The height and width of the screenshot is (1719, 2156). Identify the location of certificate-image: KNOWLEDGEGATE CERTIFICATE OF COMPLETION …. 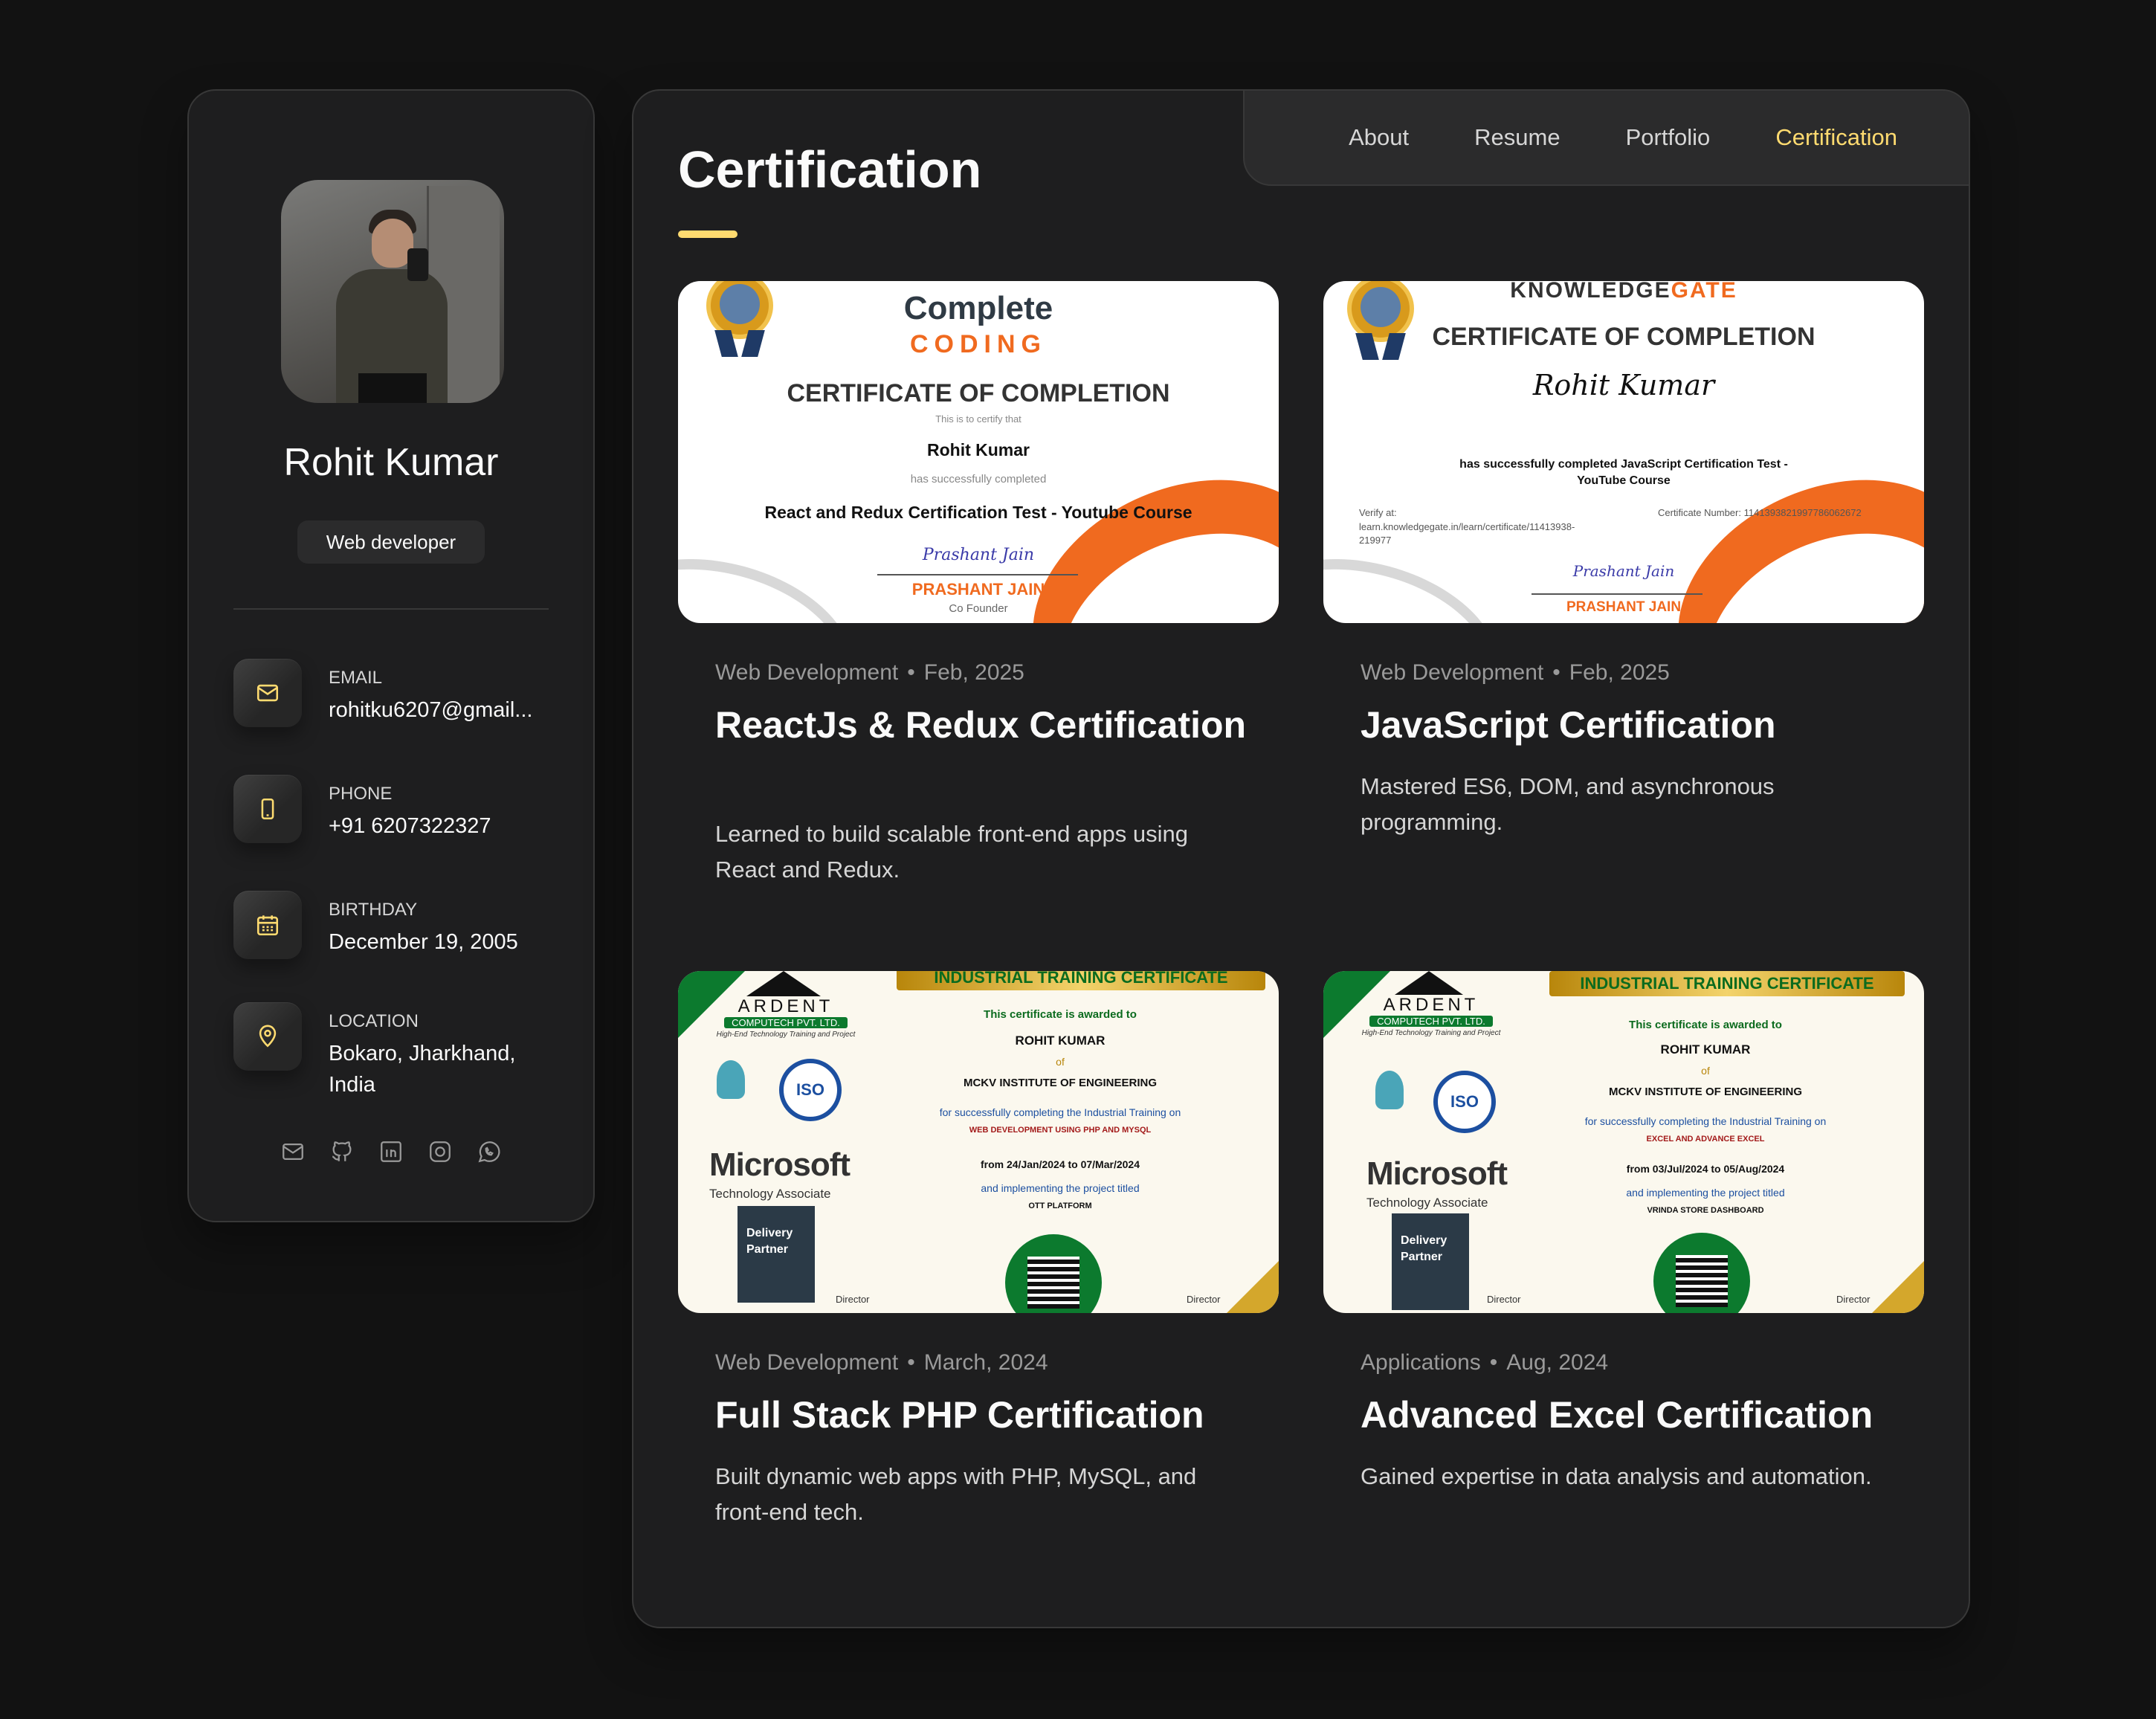
(1623, 452).